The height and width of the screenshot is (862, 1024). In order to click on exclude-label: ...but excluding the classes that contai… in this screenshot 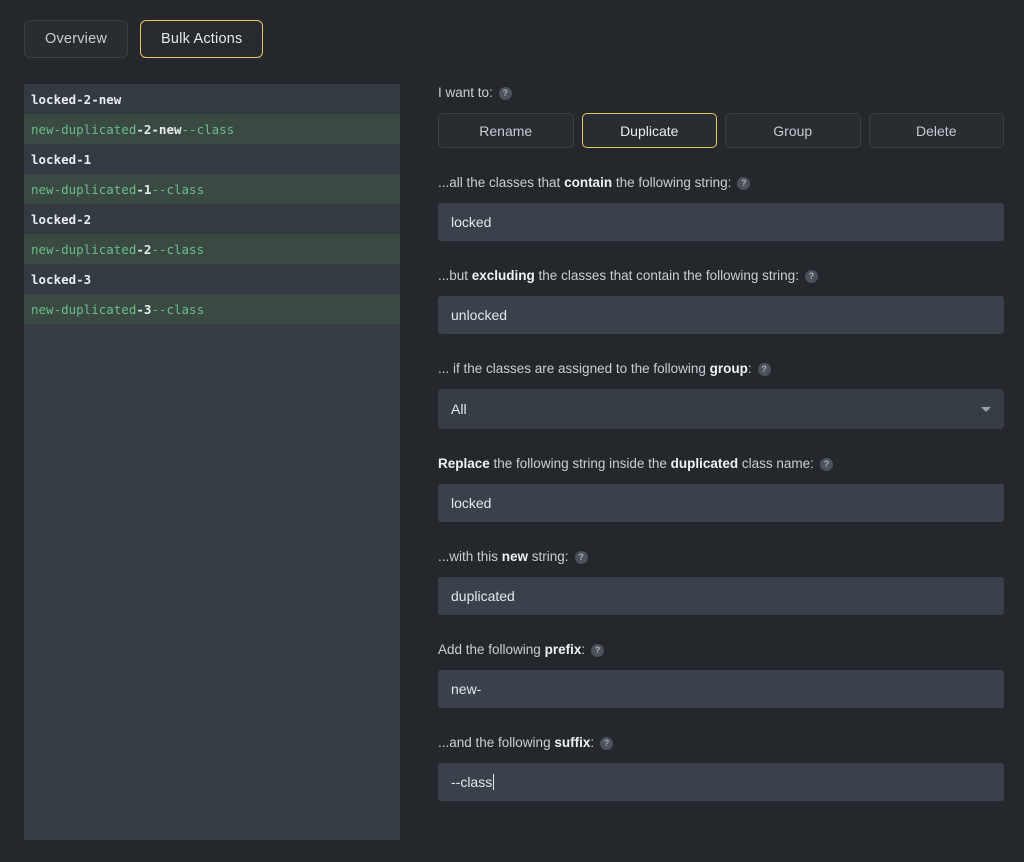, I will do `click(721, 276)`.